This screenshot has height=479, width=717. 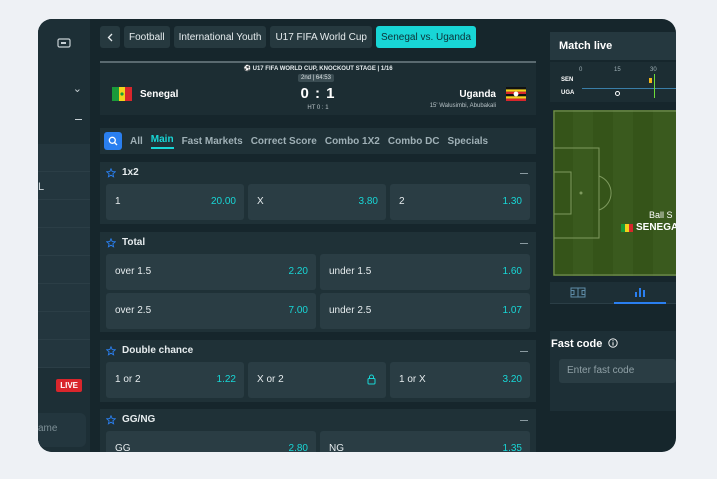 I want to click on sidebar: ⌄ L LIVE ame, so click(x=64, y=235).